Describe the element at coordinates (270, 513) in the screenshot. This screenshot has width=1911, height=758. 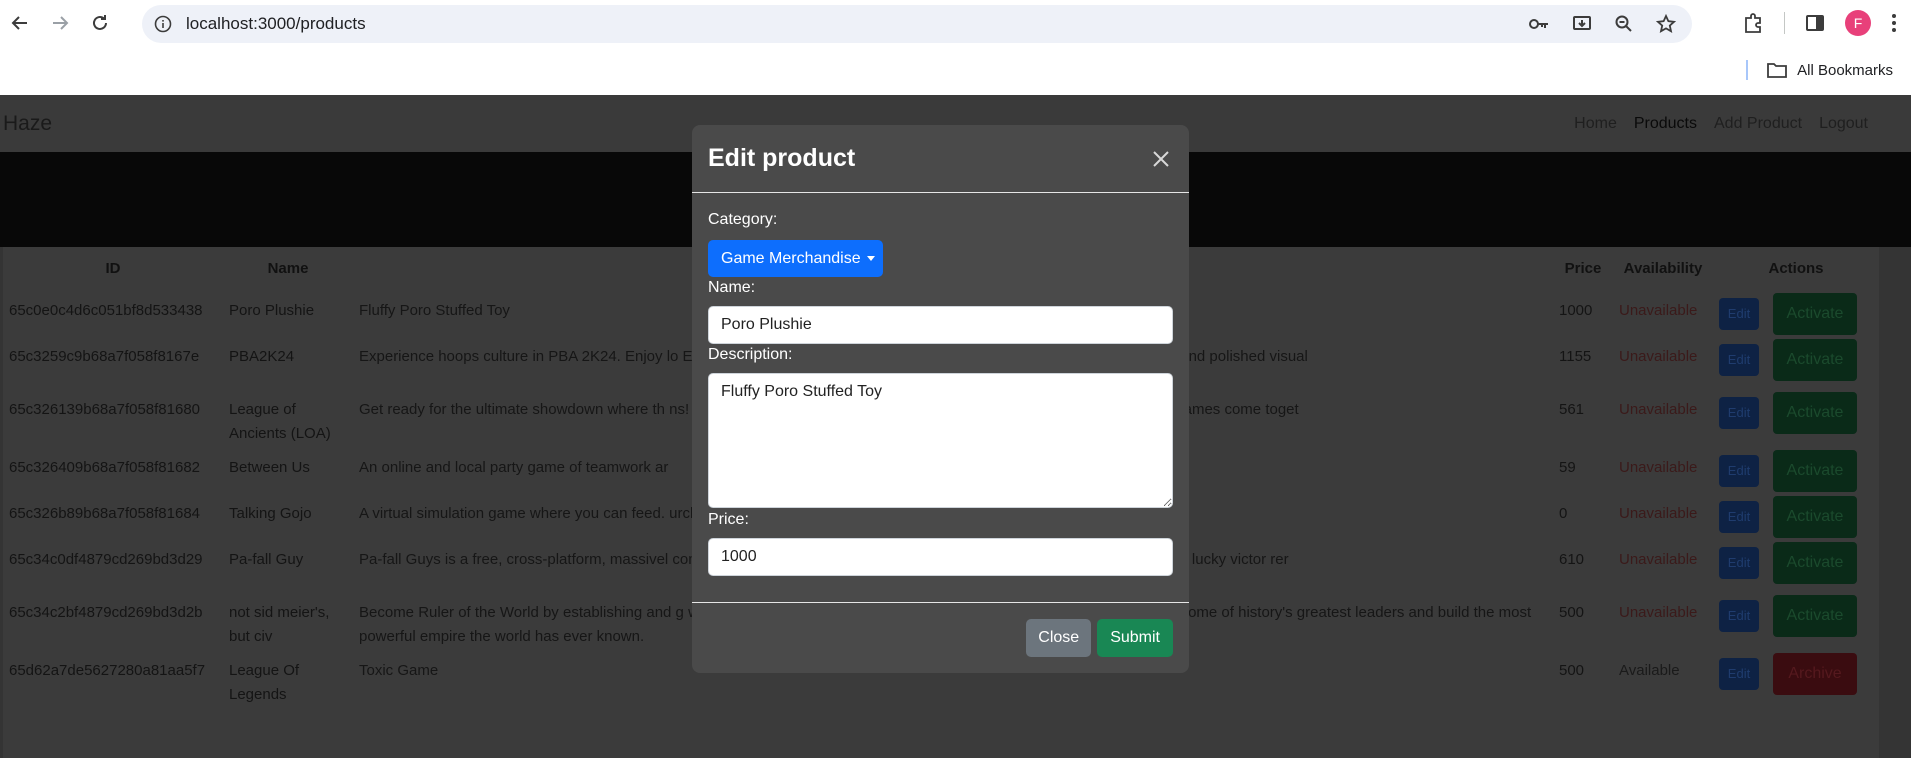
I see `cell-name: Talking Gojo` at that location.